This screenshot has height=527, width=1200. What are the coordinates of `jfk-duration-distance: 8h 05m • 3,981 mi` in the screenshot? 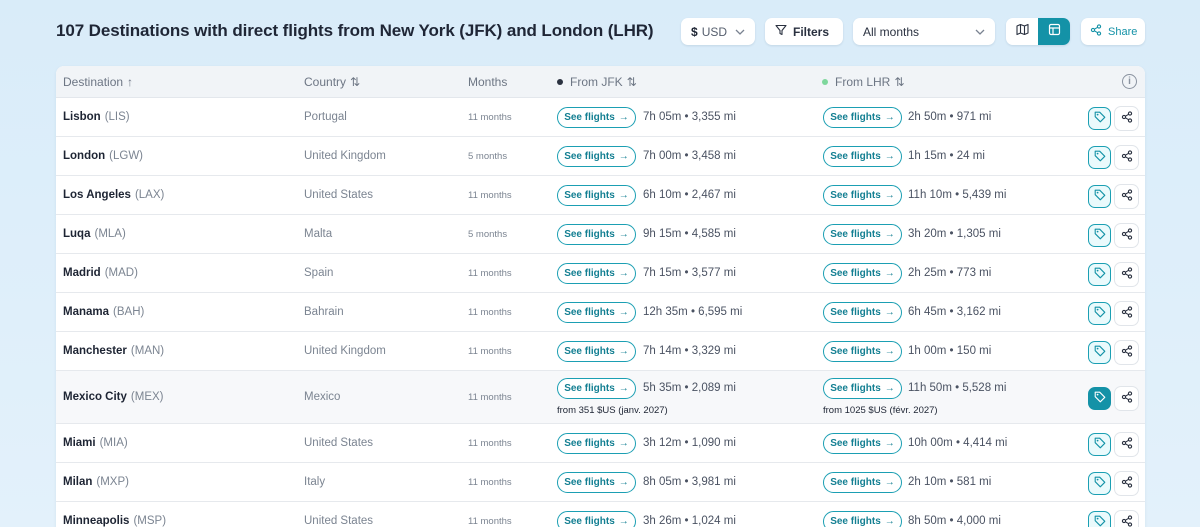 It's located at (689, 482).